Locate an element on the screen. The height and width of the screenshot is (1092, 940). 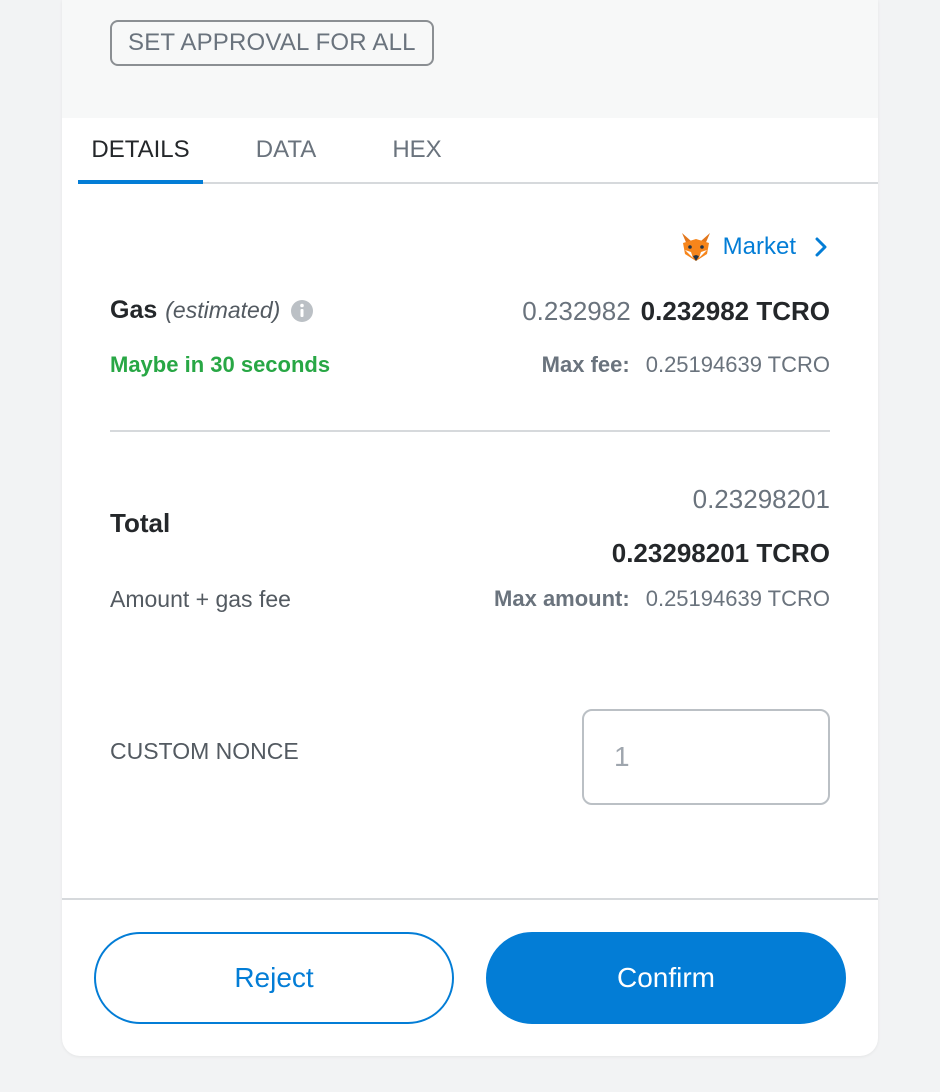
active-tab-indicator is located at coordinates (140, 182).